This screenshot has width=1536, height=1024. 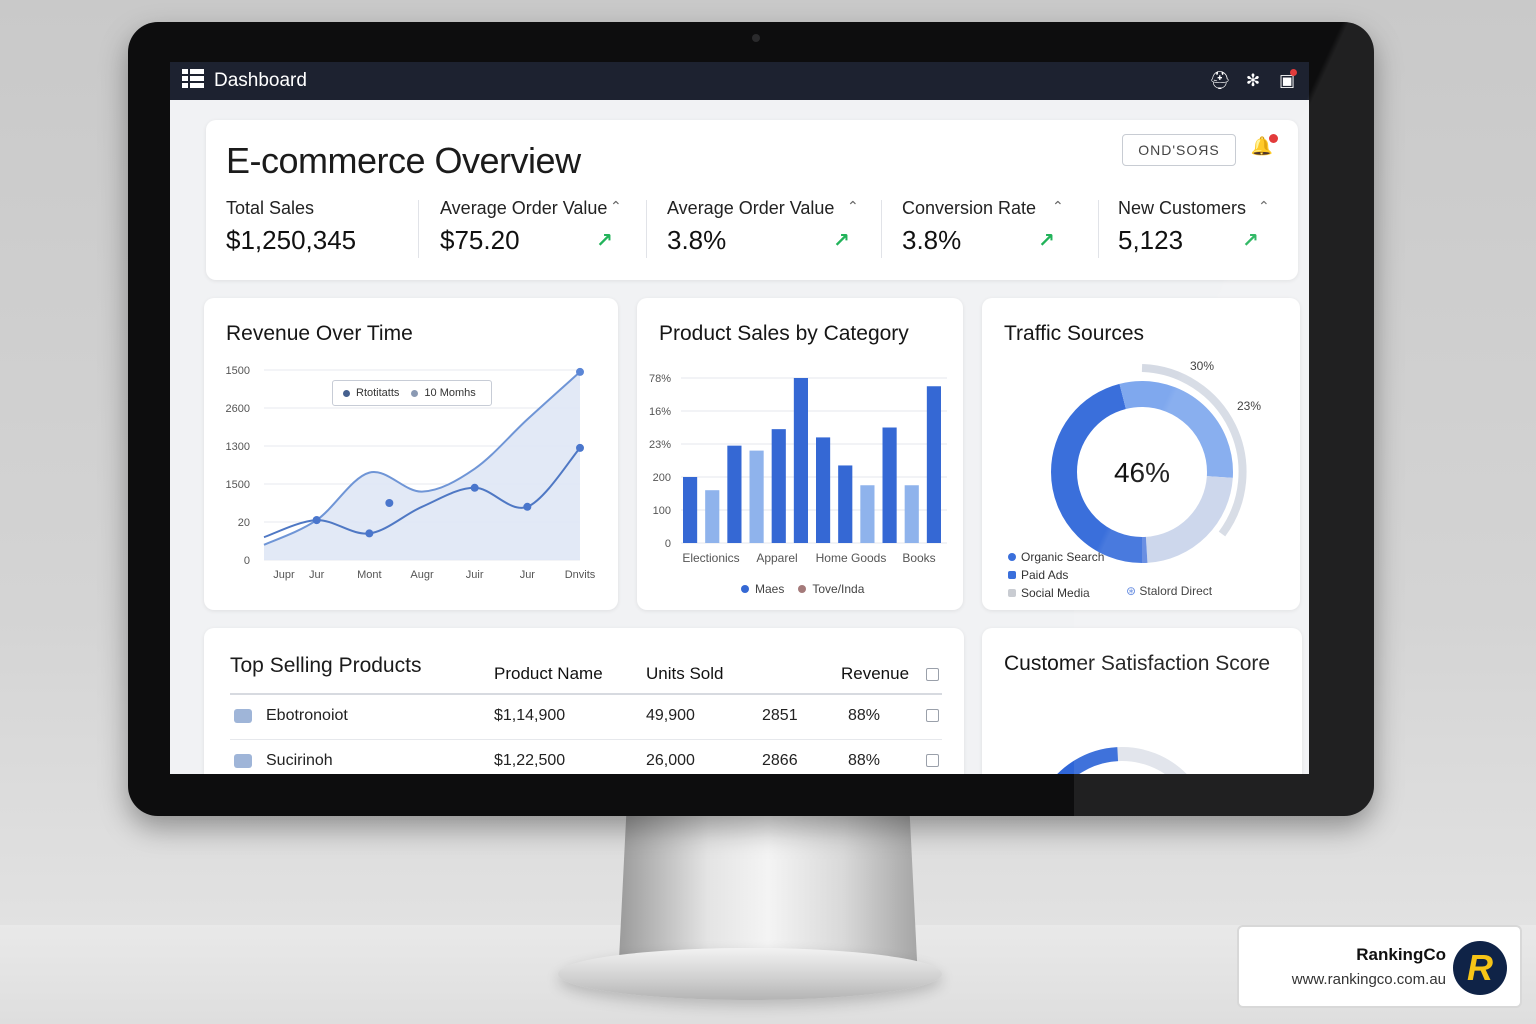 What do you see at coordinates (875, 674) in the screenshot?
I see `column-header-revenue: Revenue` at bounding box center [875, 674].